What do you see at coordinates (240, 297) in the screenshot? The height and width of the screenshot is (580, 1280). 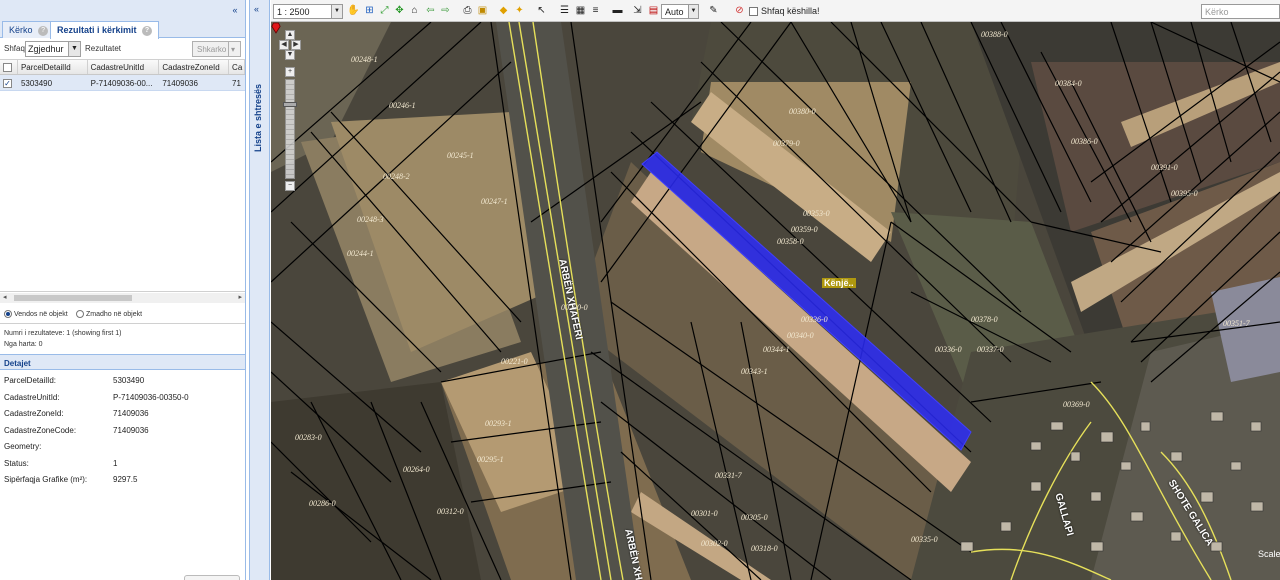 I see `scroll-right-icon: ▸` at bounding box center [240, 297].